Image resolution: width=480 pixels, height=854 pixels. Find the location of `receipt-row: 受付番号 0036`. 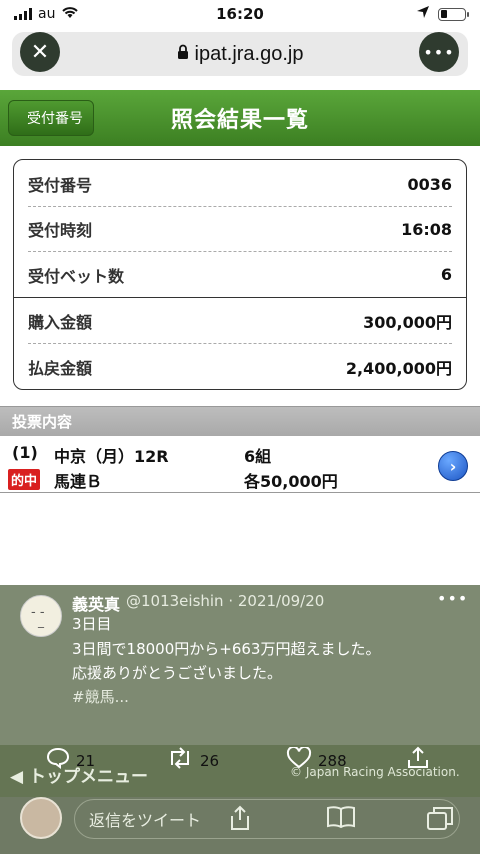

receipt-row: 受付番号 0036 is located at coordinates (240, 184).